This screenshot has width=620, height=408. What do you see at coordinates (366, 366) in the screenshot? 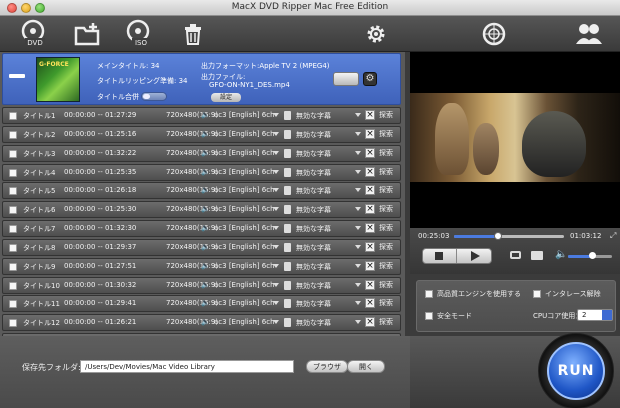
I see `open-folder-button: 開く` at bounding box center [366, 366].